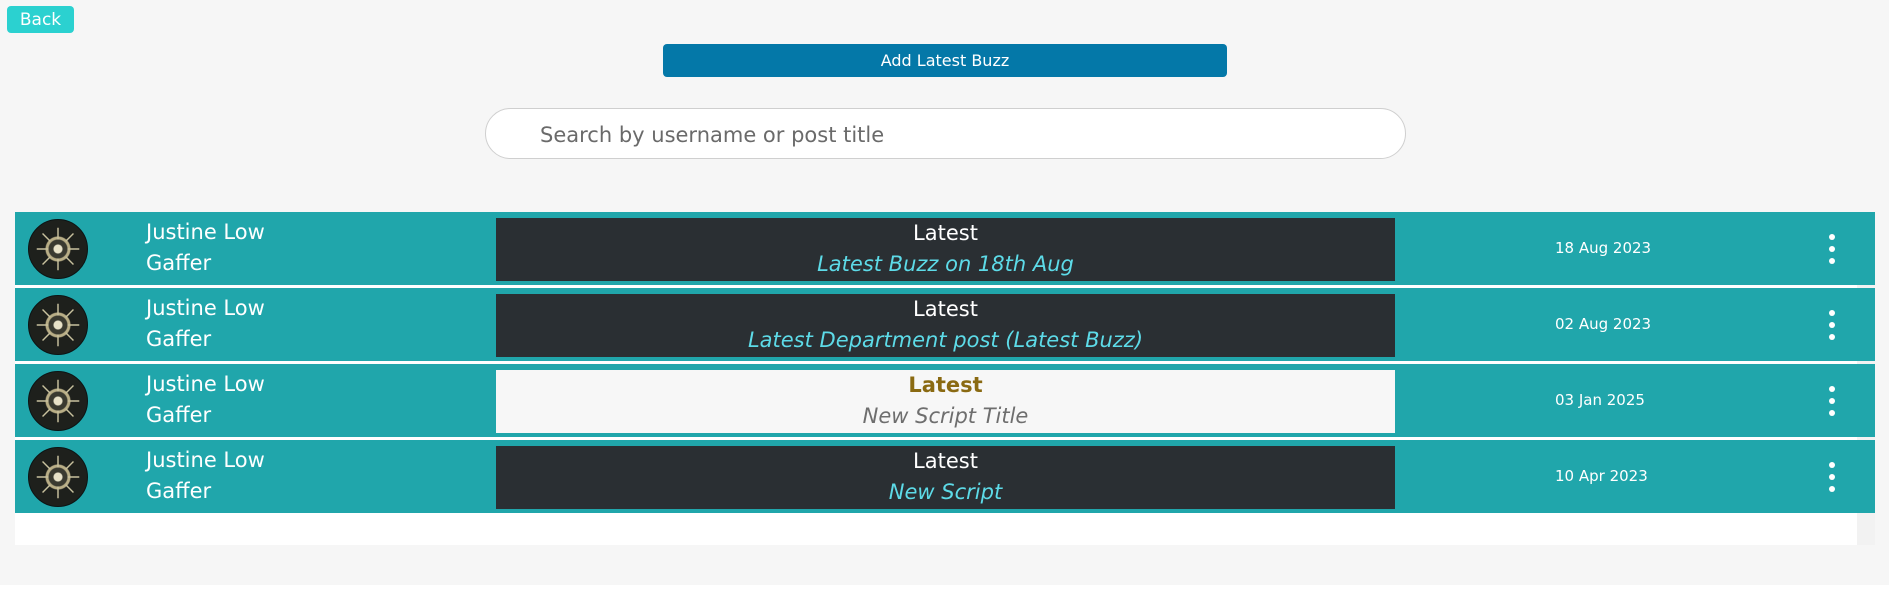 The width and height of the screenshot is (1889, 604). I want to click on post-date: 18 Aug 2023, so click(1603, 248).